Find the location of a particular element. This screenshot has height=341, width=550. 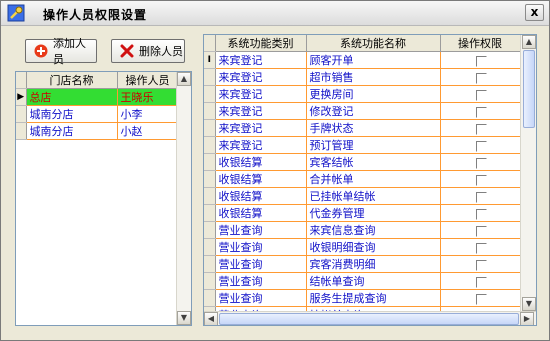

permission-row: 收银结算 代金券管理 is located at coordinates (362, 213).